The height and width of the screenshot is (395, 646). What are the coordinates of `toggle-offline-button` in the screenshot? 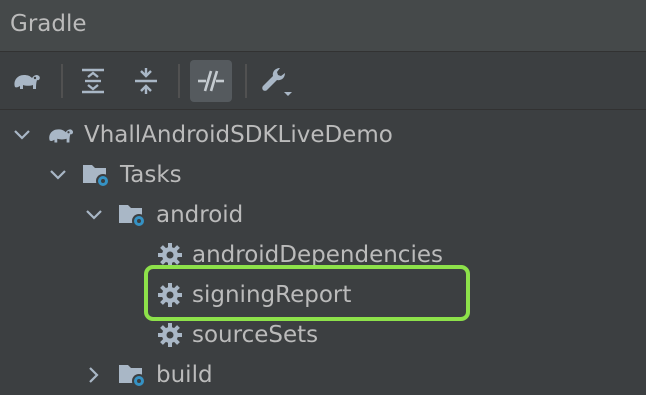 It's located at (211, 81).